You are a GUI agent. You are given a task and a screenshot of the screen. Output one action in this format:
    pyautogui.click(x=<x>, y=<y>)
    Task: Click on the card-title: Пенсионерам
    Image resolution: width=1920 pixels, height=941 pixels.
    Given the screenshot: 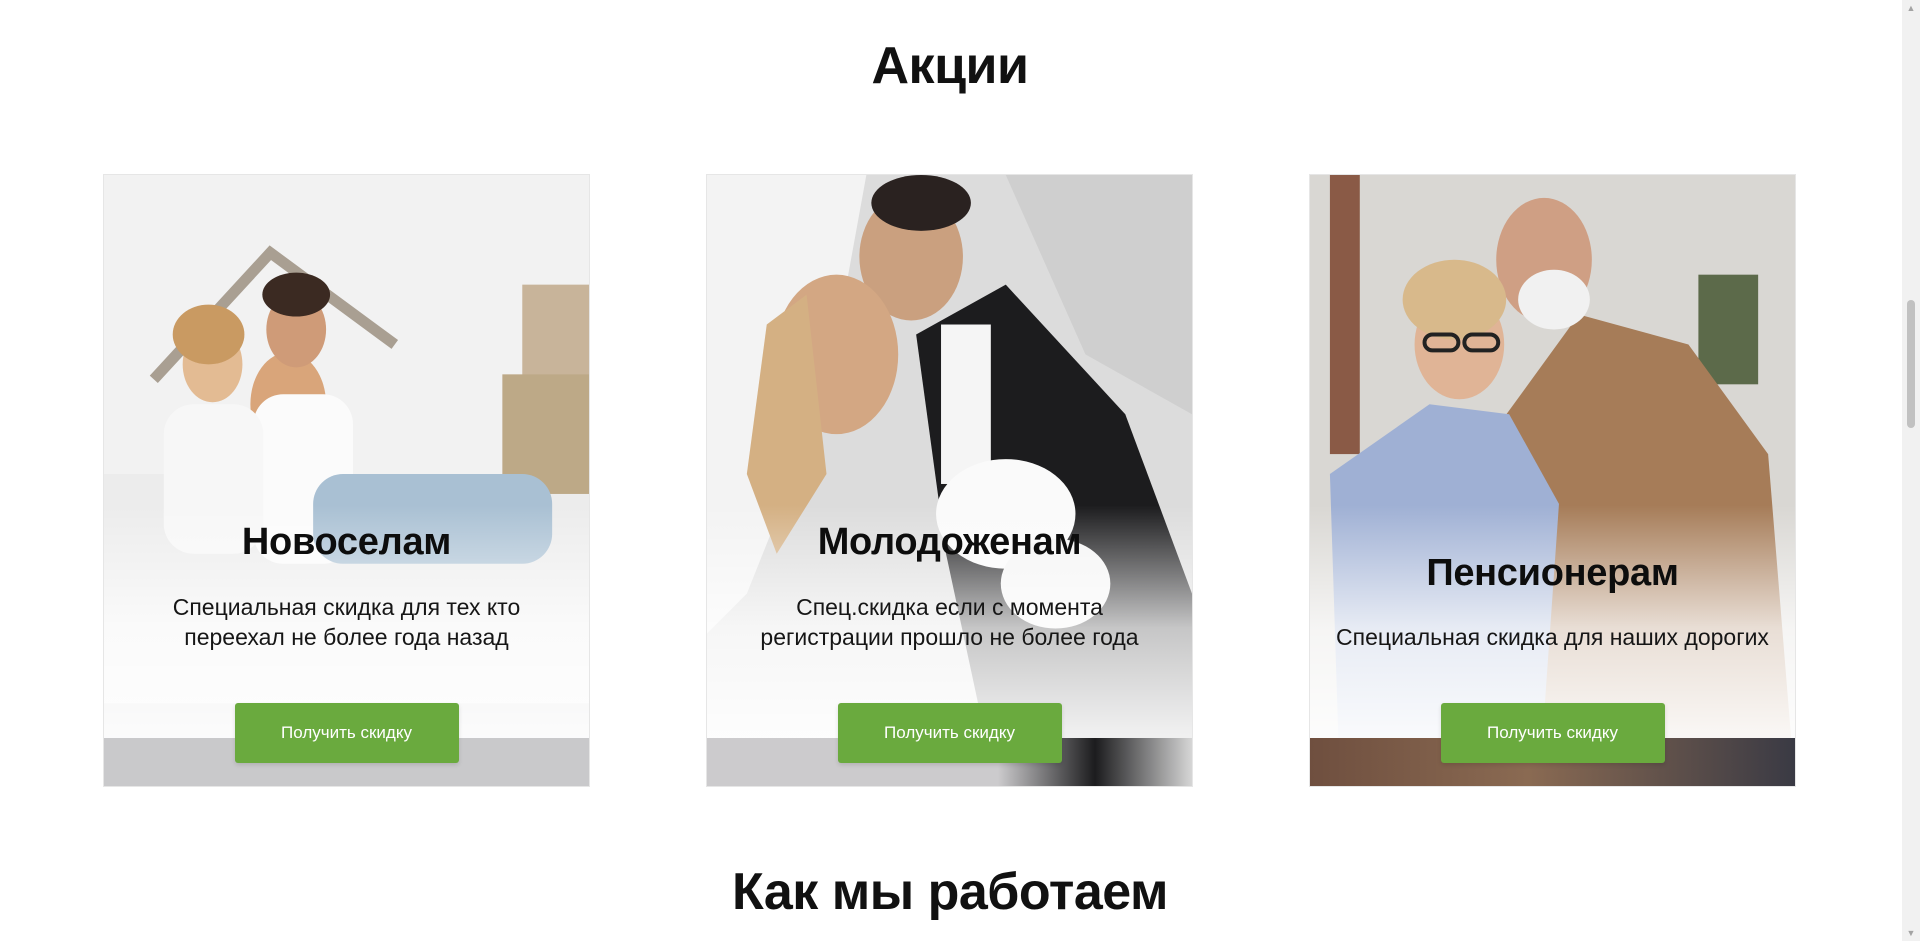 What is the action you would take?
    pyautogui.click(x=1552, y=573)
    